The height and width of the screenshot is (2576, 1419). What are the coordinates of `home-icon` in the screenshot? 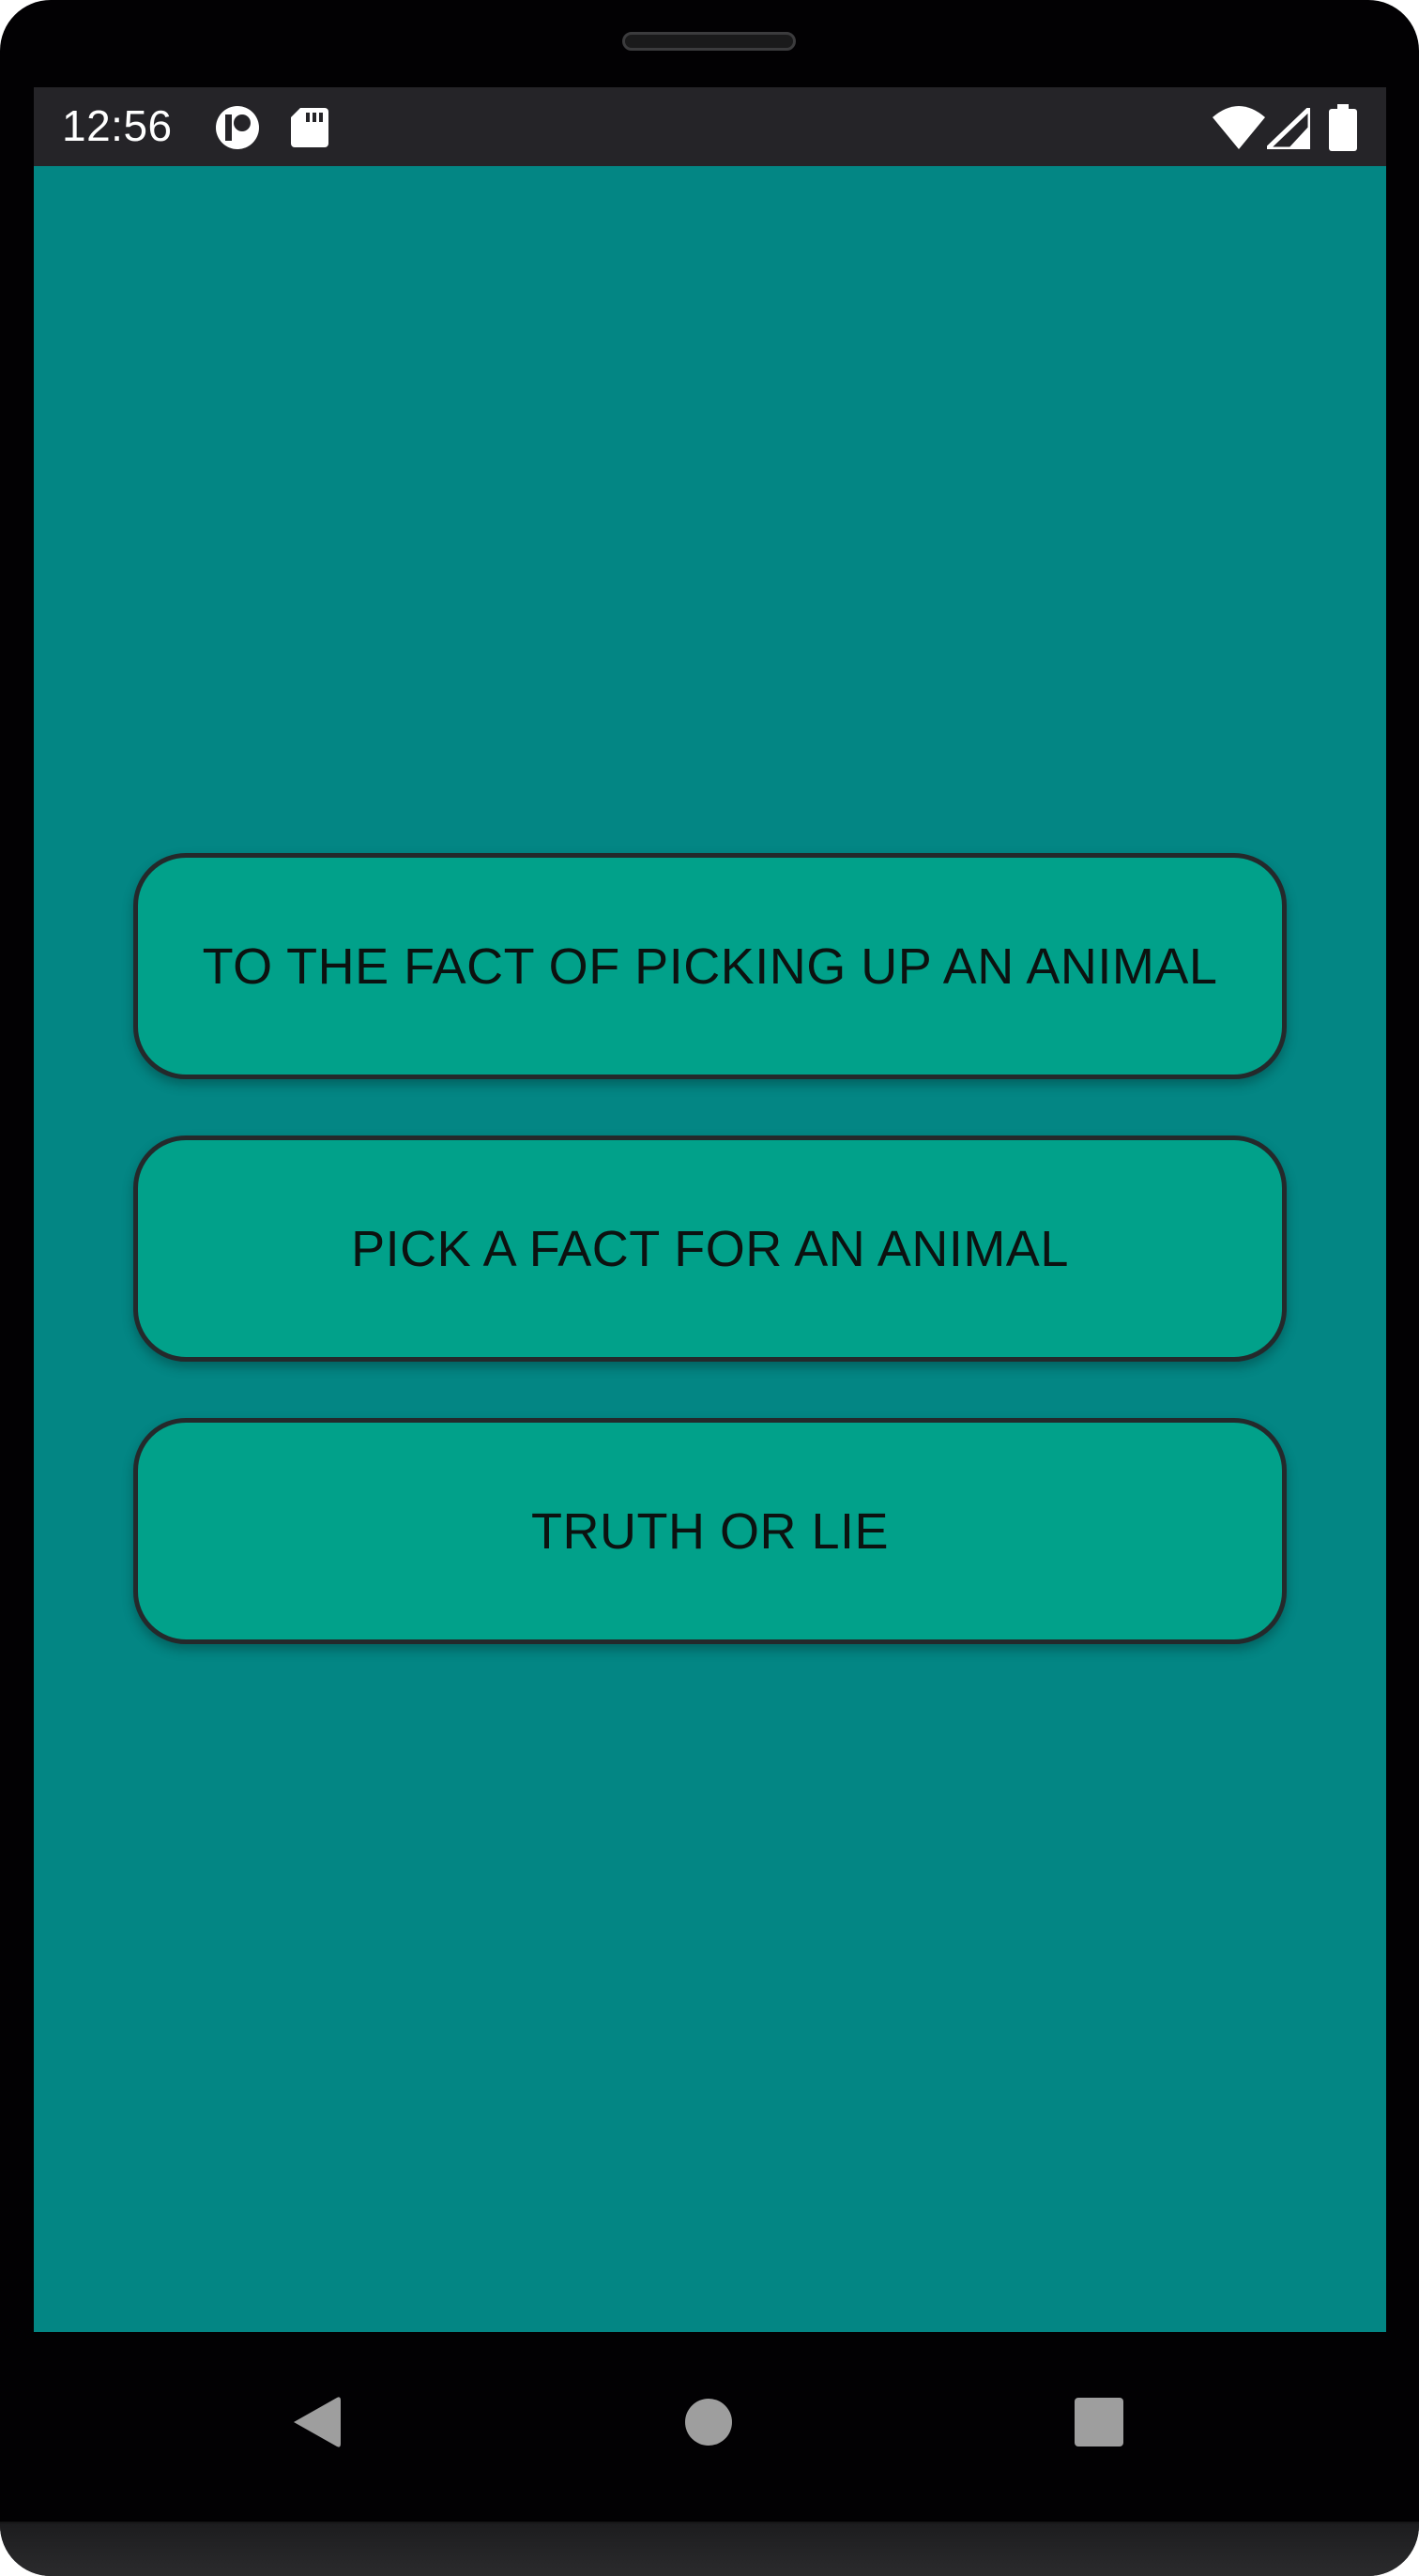 It's located at (708, 2424).